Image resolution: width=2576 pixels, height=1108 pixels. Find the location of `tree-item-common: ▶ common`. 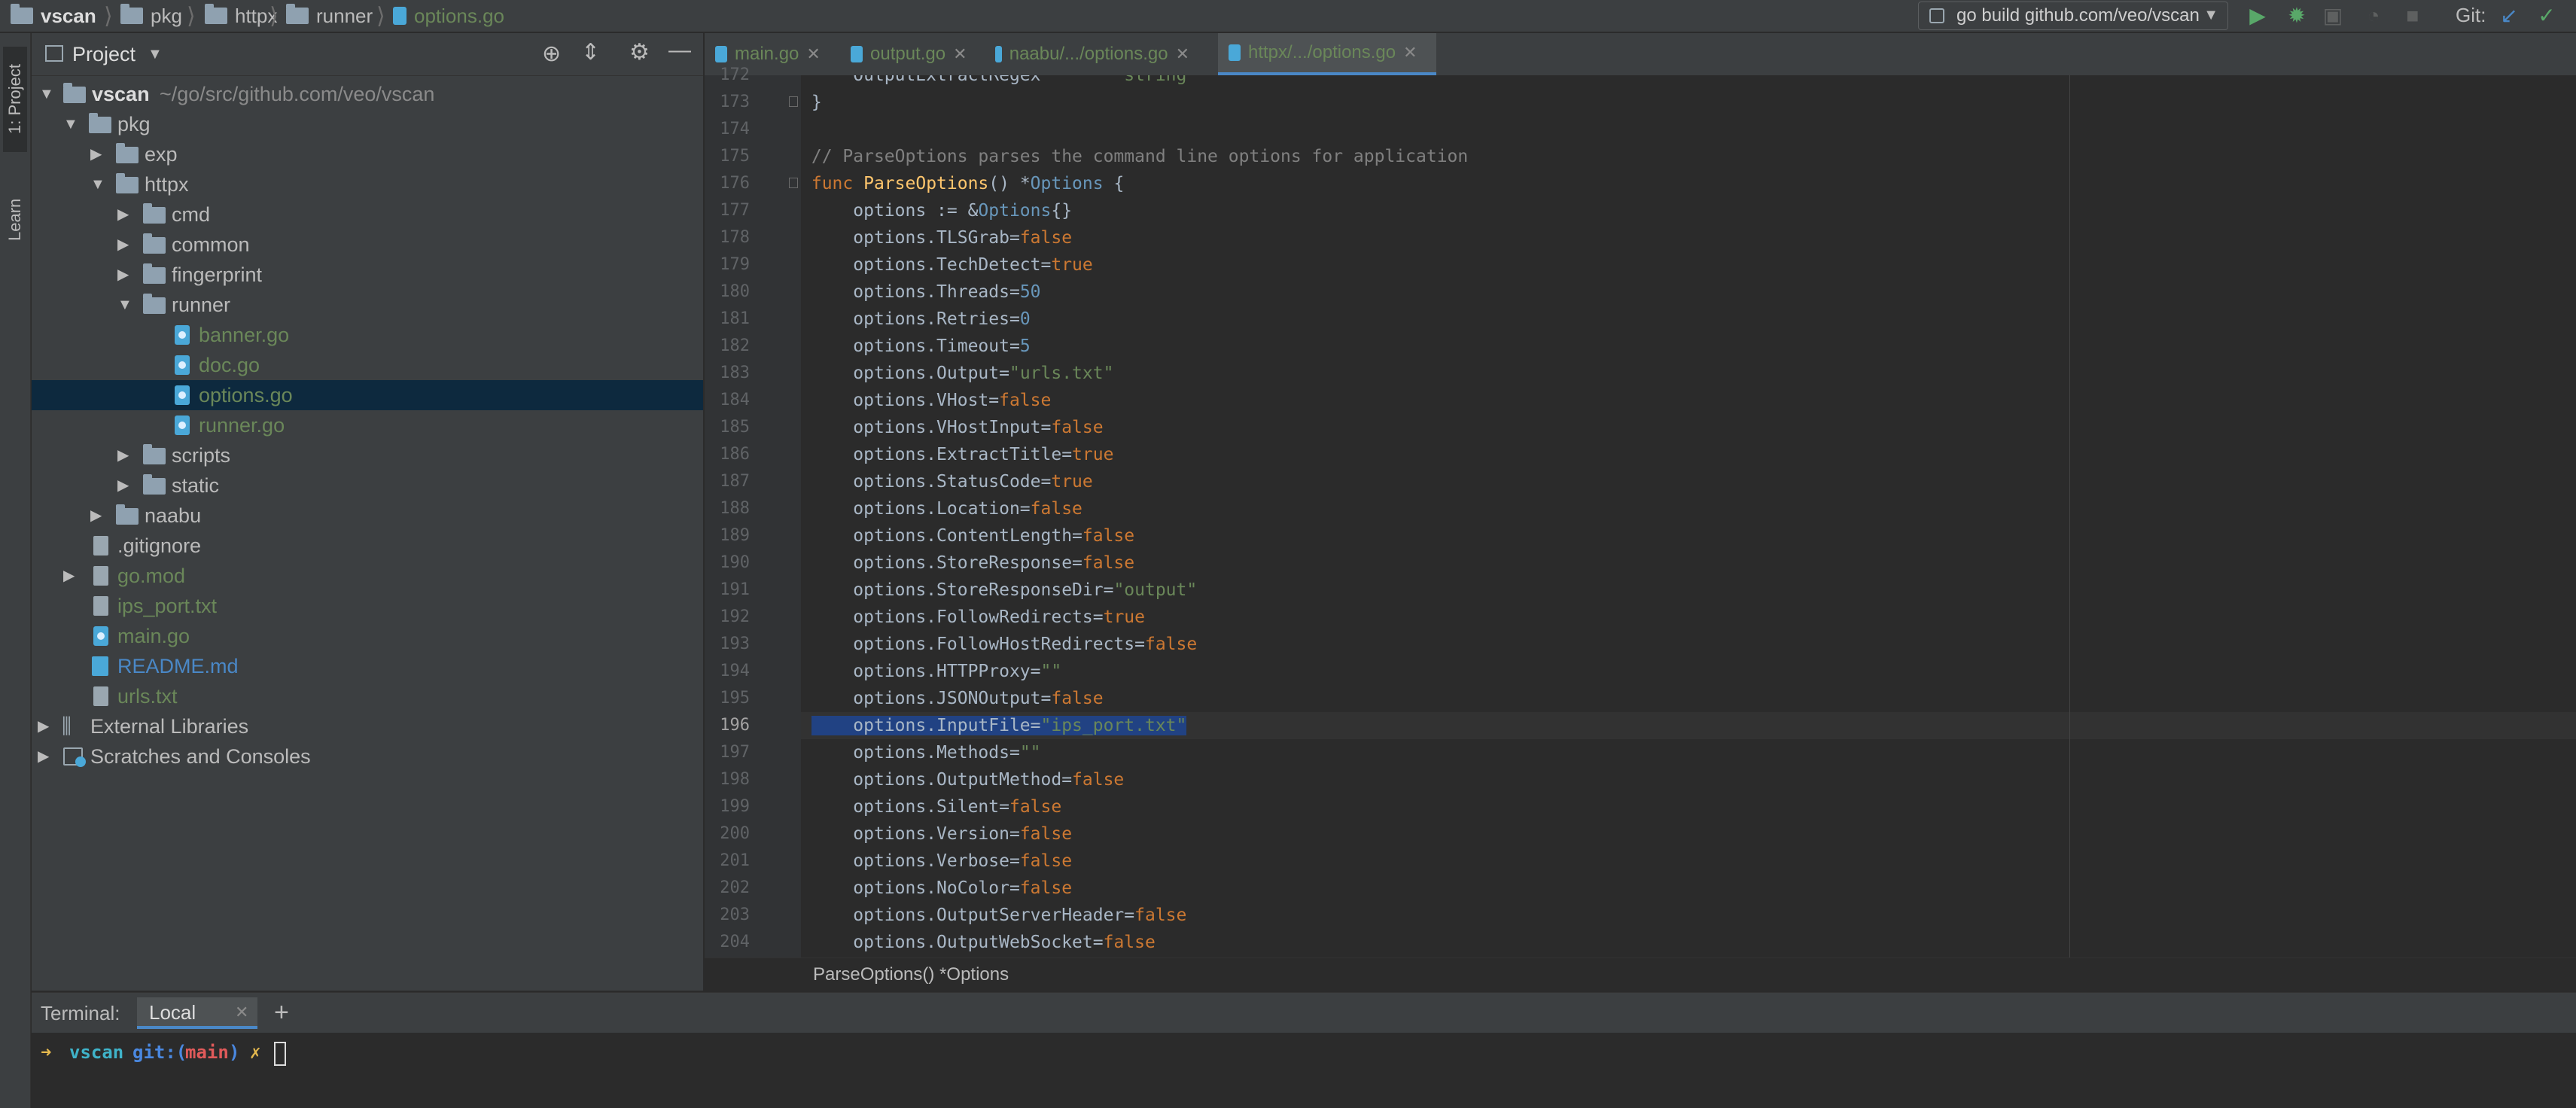

tree-item-common: ▶ common is located at coordinates (368, 245).